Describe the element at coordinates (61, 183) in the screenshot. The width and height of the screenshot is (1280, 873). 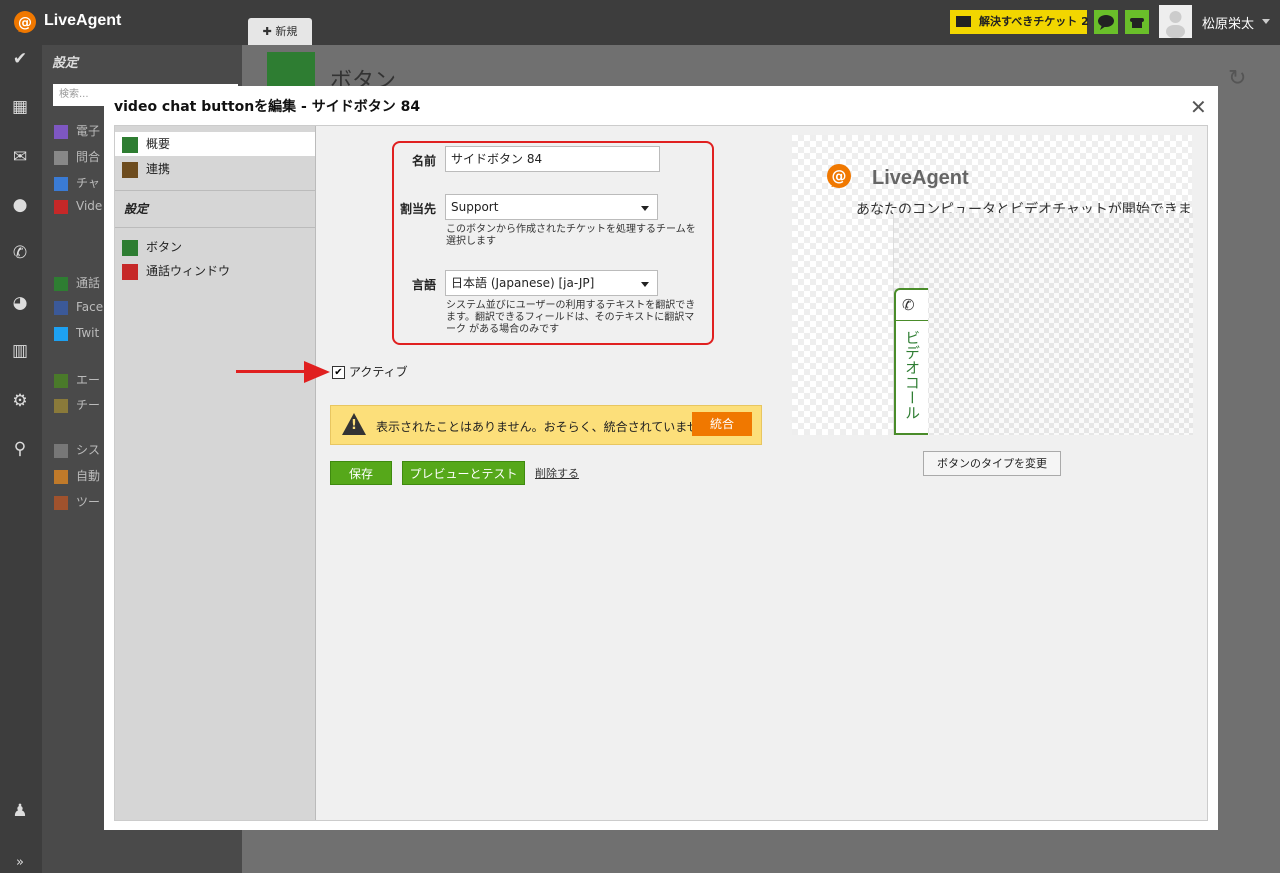
I see `chat-icon` at that location.